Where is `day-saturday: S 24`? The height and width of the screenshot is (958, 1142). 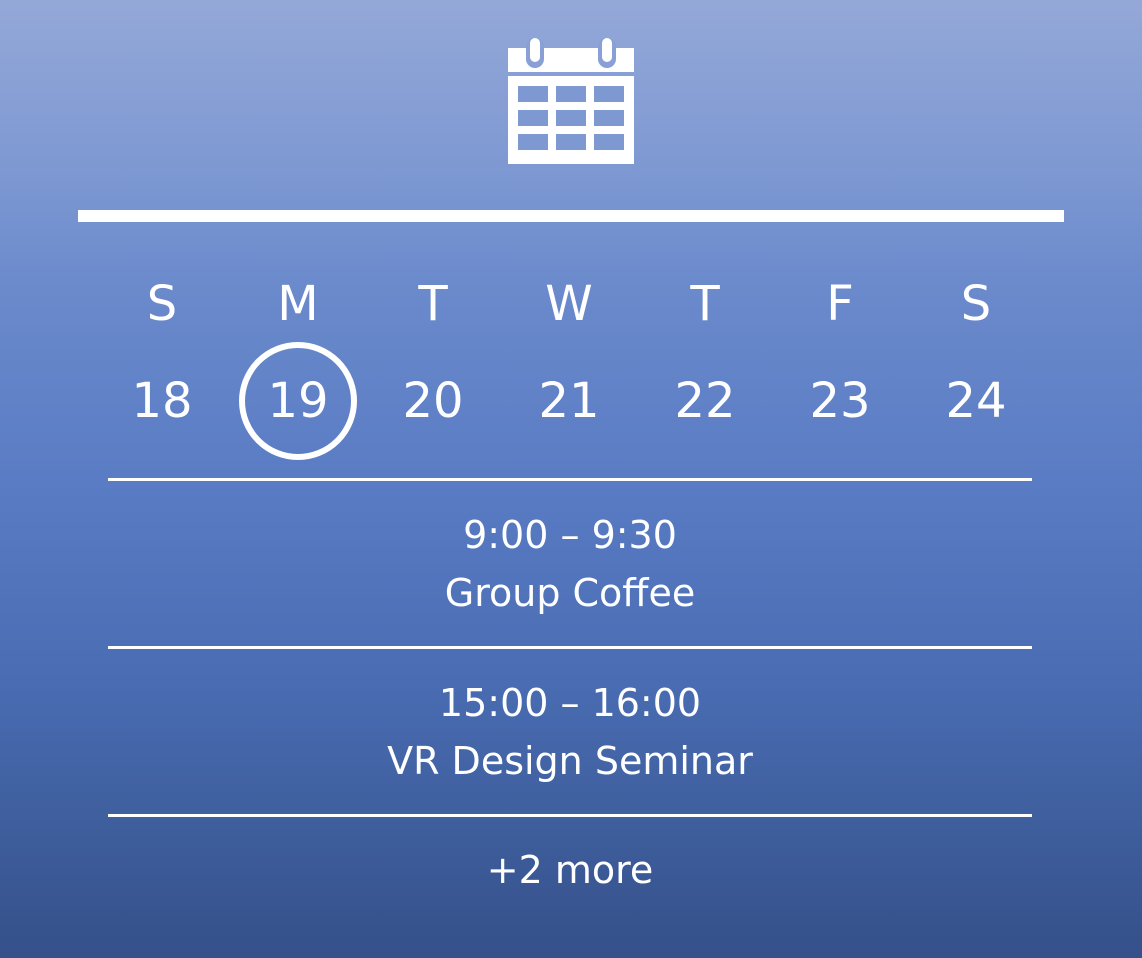
day-saturday: S 24 is located at coordinates (976, 352).